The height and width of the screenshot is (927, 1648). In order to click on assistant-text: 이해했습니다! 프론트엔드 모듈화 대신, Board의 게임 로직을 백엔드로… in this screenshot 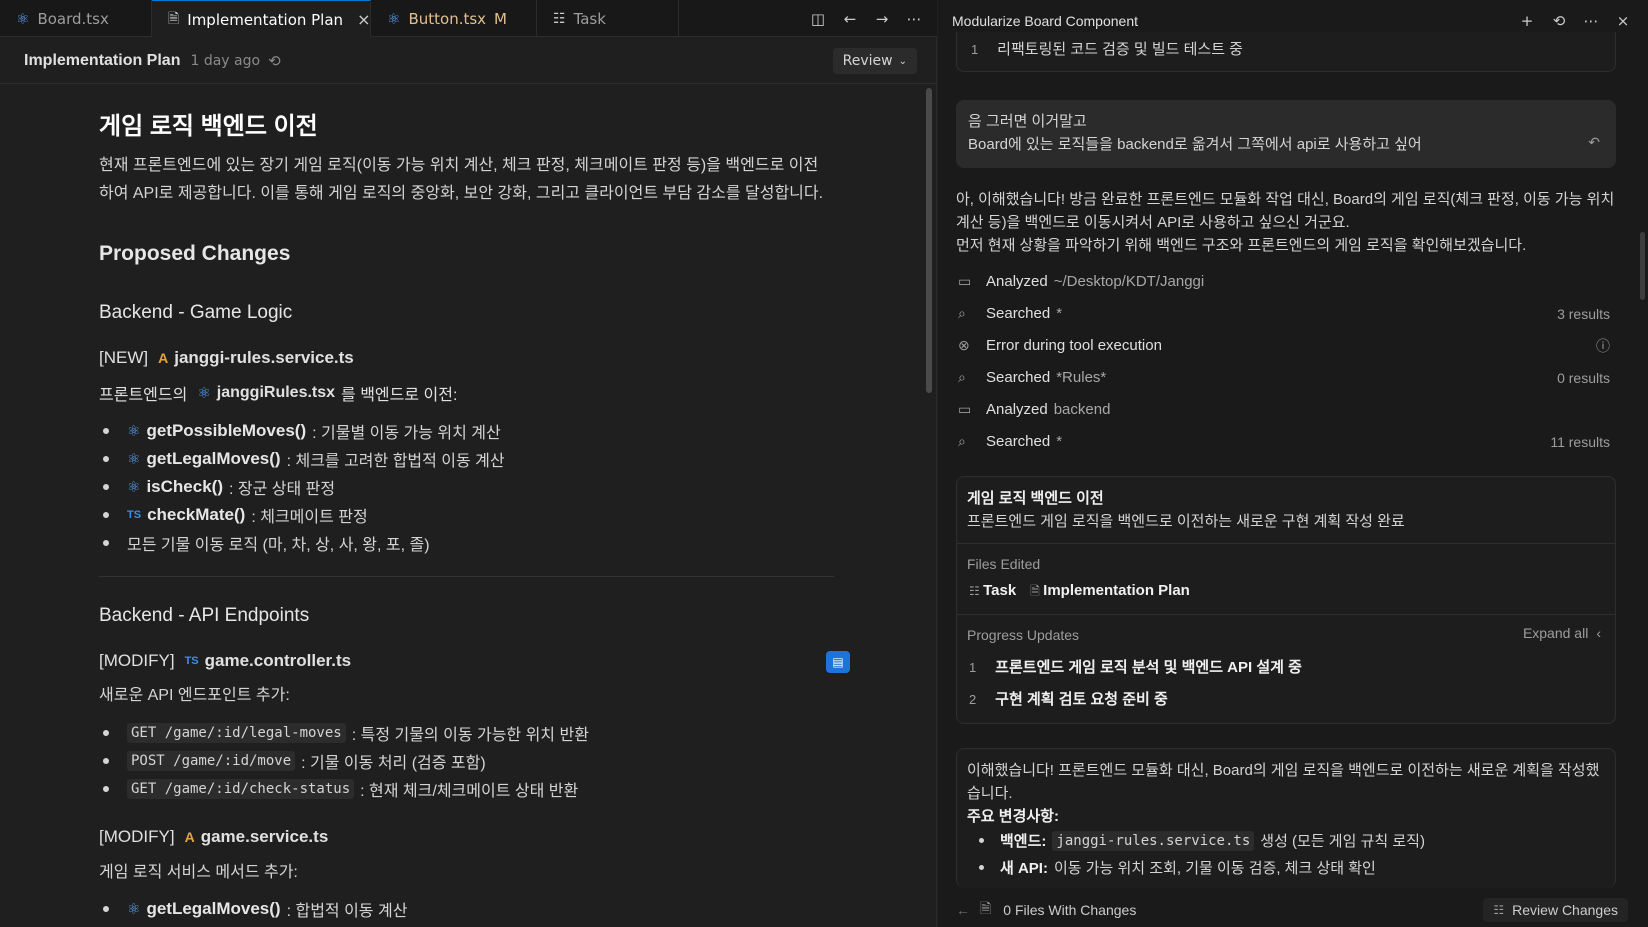, I will do `click(1283, 770)`.